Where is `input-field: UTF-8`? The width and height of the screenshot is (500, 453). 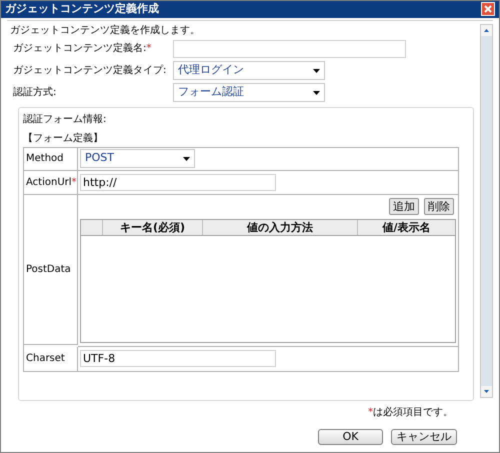
input-field: UTF-8 is located at coordinates (178, 358).